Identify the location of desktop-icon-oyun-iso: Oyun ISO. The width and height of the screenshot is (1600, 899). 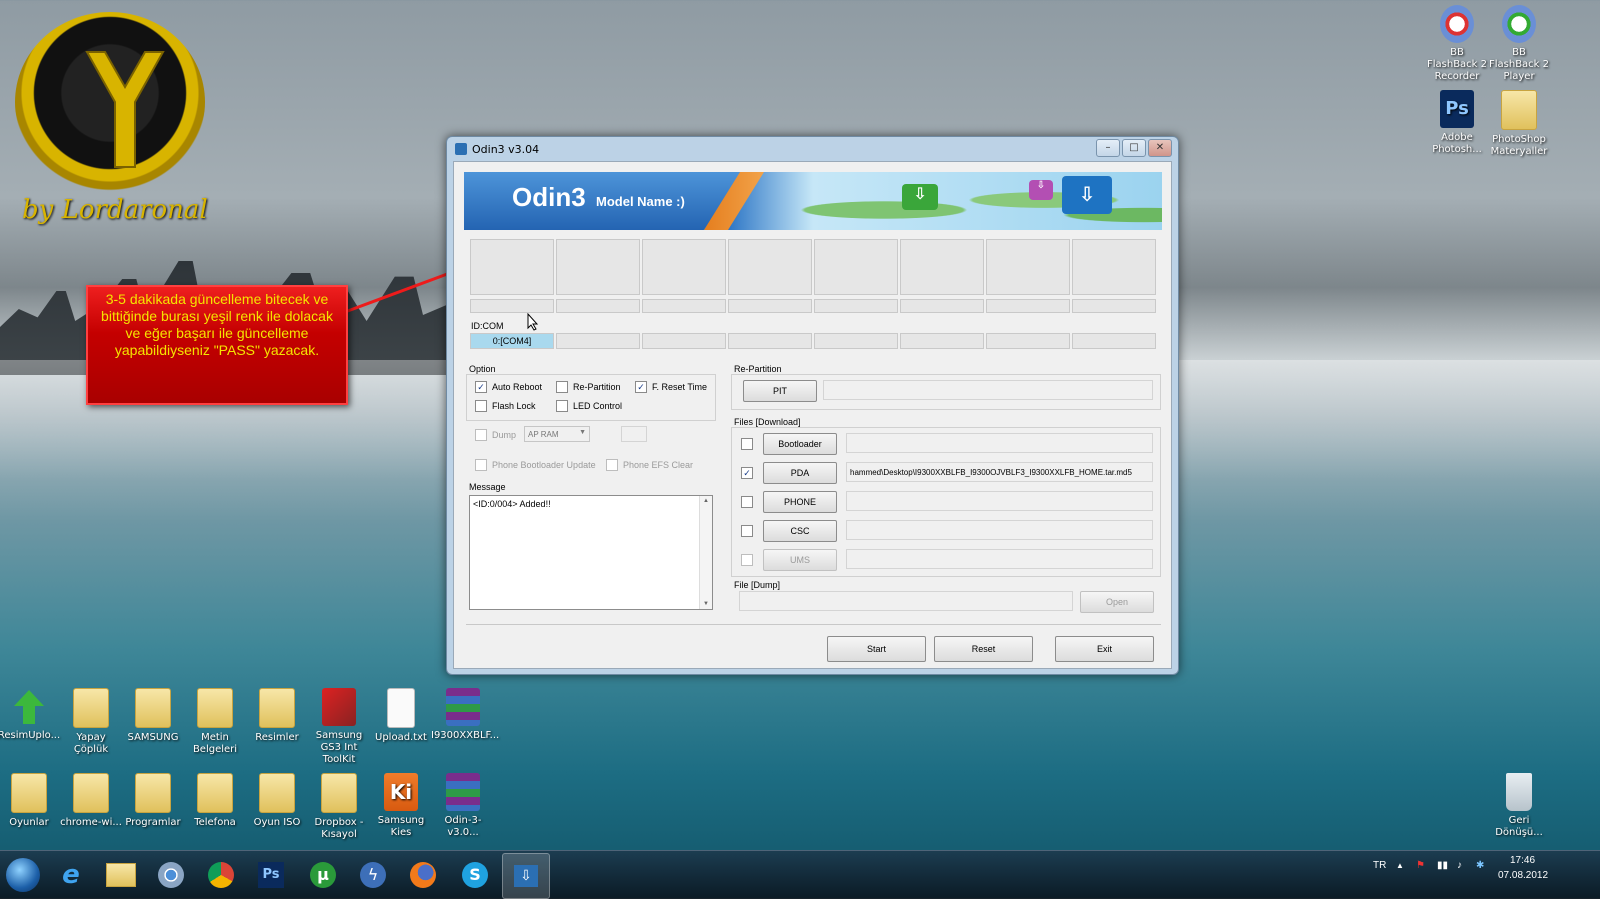
(277, 801).